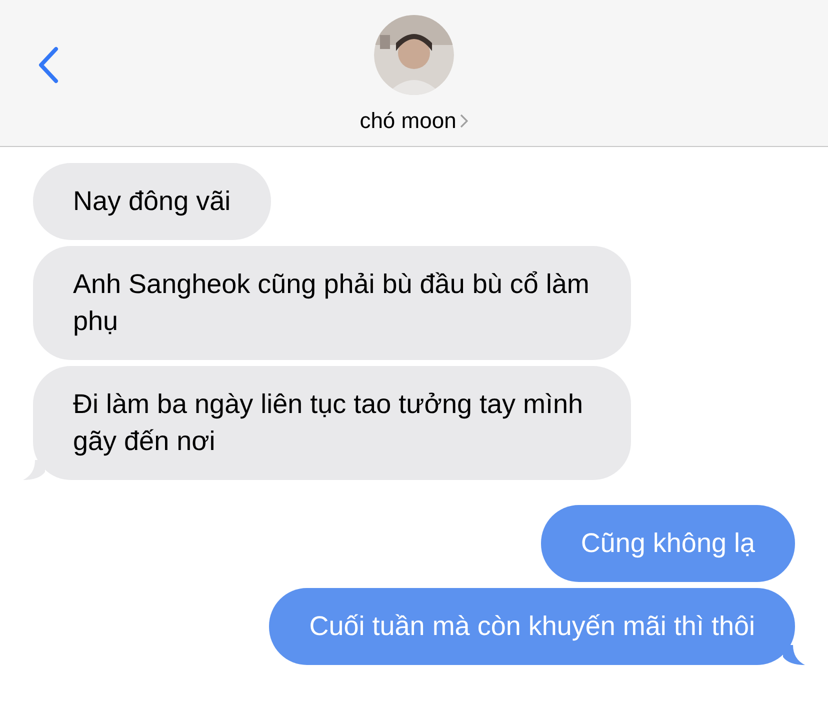 This screenshot has height=721, width=828. I want to click on message-bubble: Nay đông vãi, so click(152, 201).